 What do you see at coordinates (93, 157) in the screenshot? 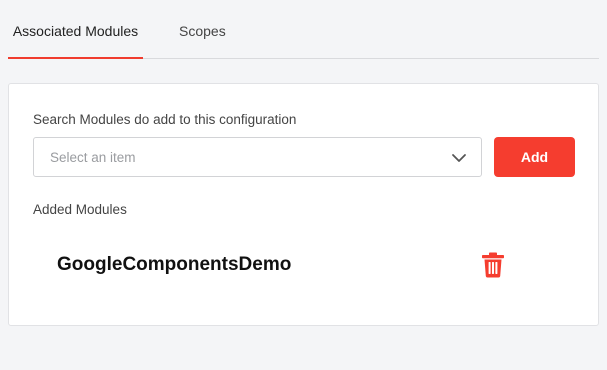
I see `select-placeholder: Select an item` at bounding box center [93, 157].